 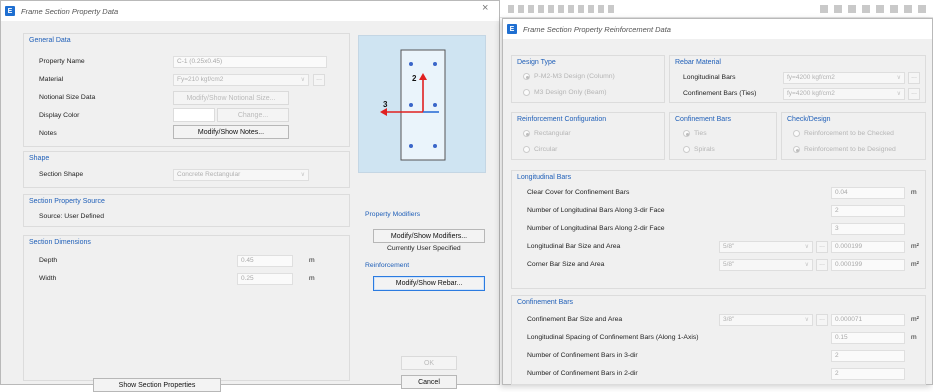 I want to click on width-unit: m, so click(x=312, y=278).